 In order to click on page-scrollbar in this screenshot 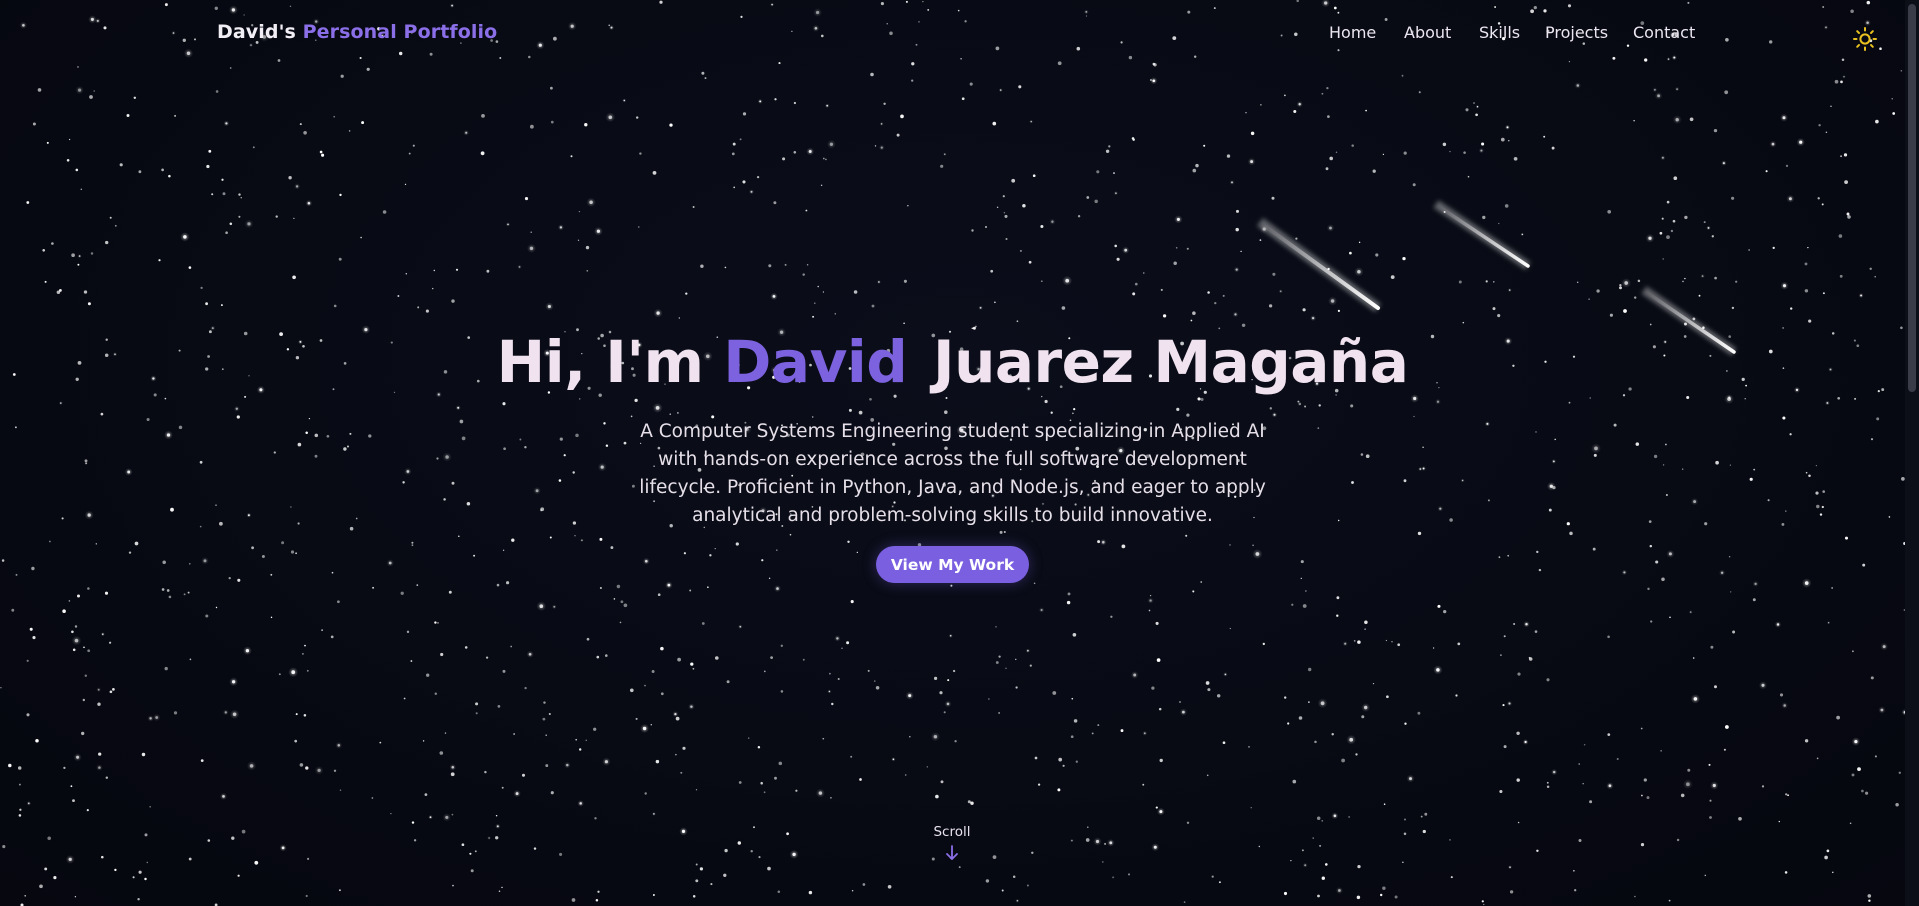, I will do `click(1912, 453)`.